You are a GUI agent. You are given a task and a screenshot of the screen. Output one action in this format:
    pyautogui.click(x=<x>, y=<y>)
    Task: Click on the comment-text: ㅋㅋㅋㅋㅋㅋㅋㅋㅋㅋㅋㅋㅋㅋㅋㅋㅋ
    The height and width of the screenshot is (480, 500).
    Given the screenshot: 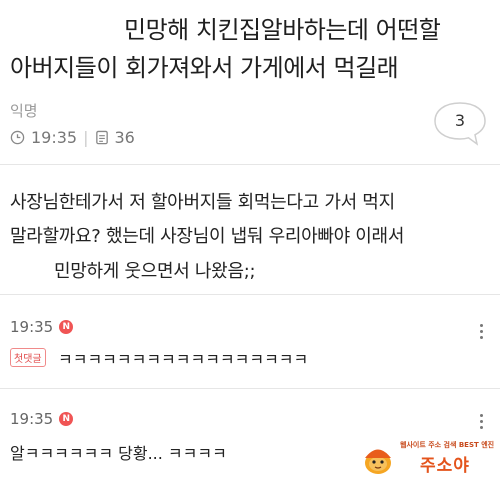 What is the action you would take?
    pyautogui.click(x=183, y=359)
    